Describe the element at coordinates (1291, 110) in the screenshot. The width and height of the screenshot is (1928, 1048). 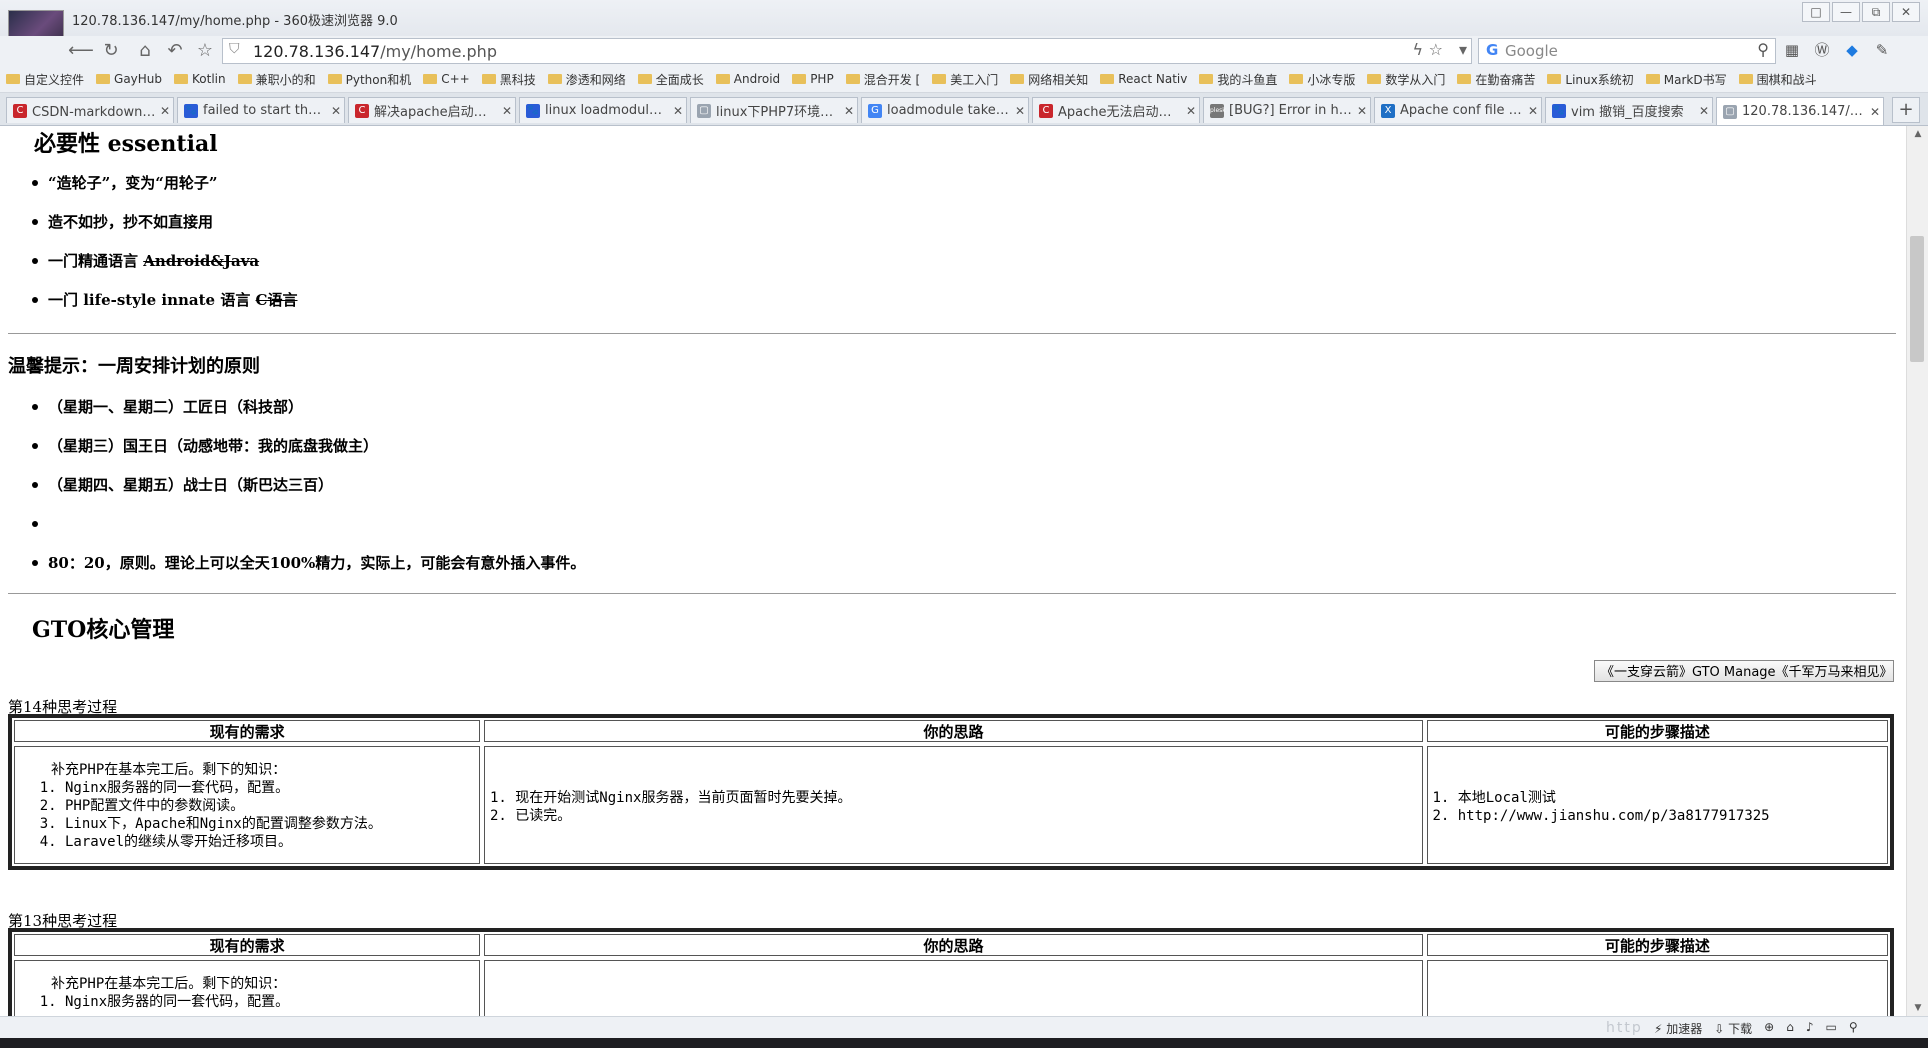
I see `tab-label: [BUG?] Error in http` at that location.